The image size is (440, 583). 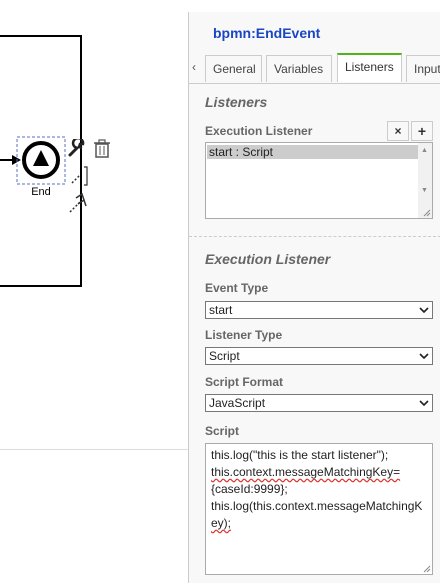 I want to click on connect-icon, so click(x=80, y=176).